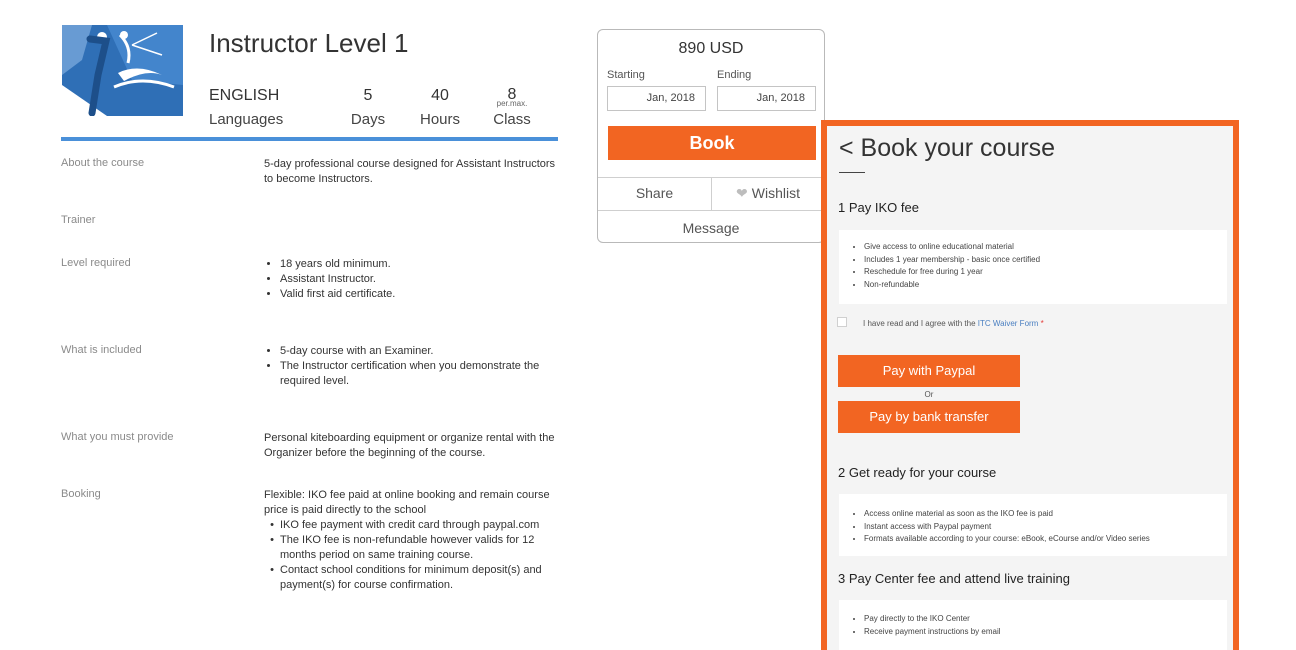 This screenshot has height=650, width=1296. I want to click on detail-label: Level required, so click(96, 263).